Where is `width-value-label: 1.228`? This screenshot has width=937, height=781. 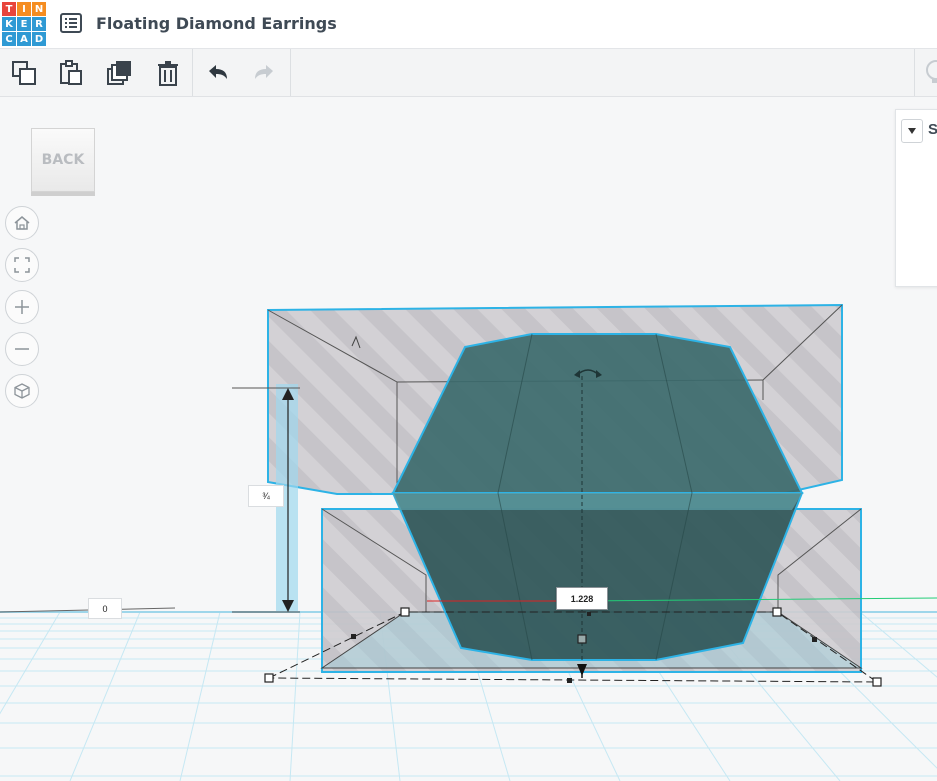 width-value-label: 1.228 is located at coordinates (582, 598).